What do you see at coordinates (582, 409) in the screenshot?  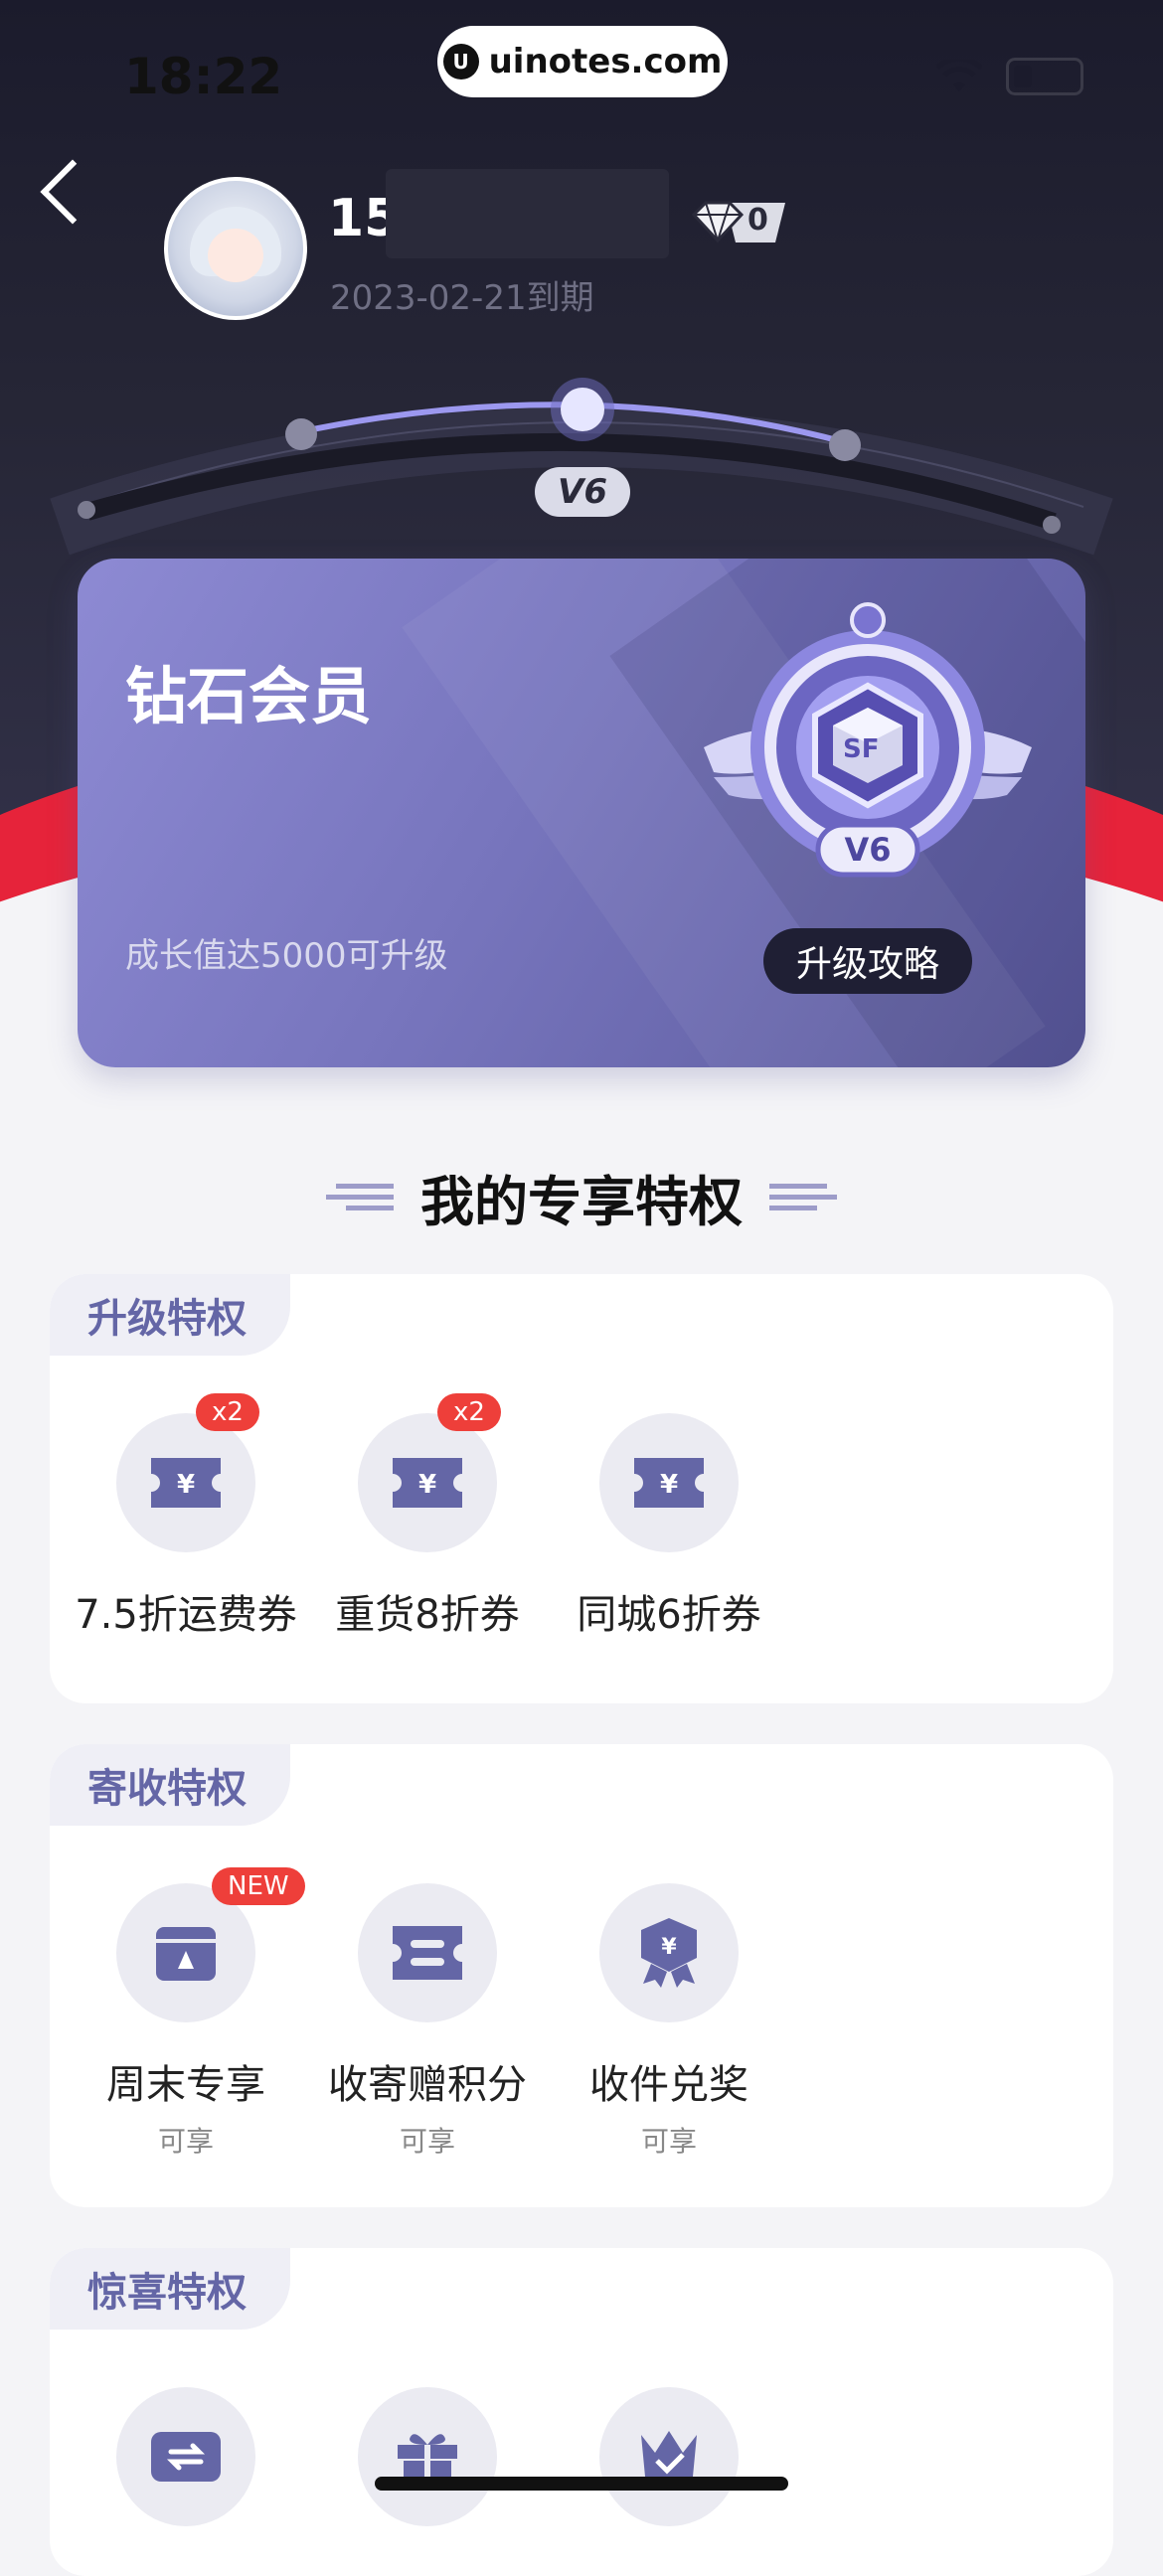 I see `level-node-current` at bounding box center [582, 409].